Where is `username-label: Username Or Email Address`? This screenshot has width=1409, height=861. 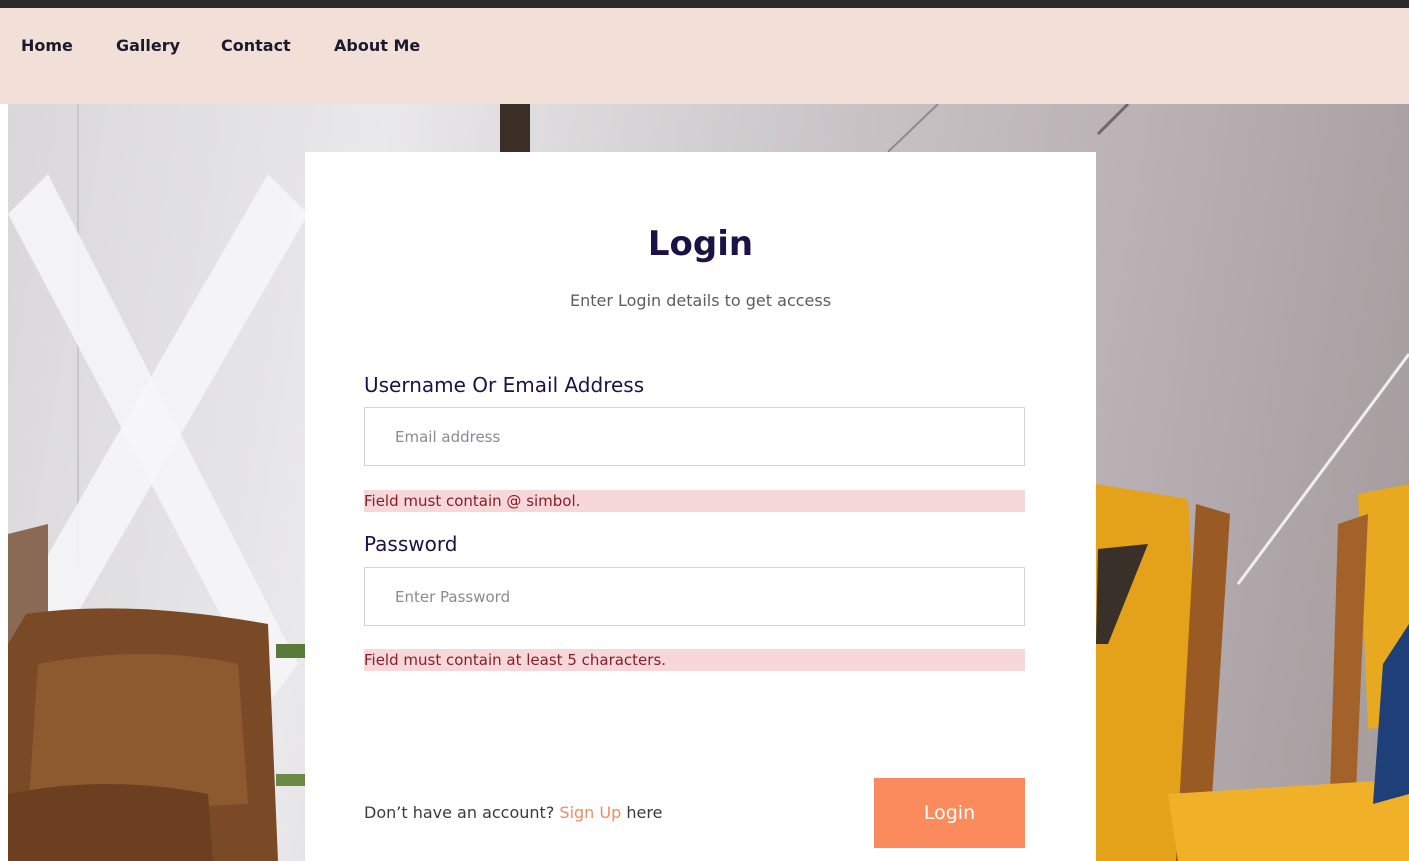 username-label: Username Or Email Address is located at coordinates (504, 385).